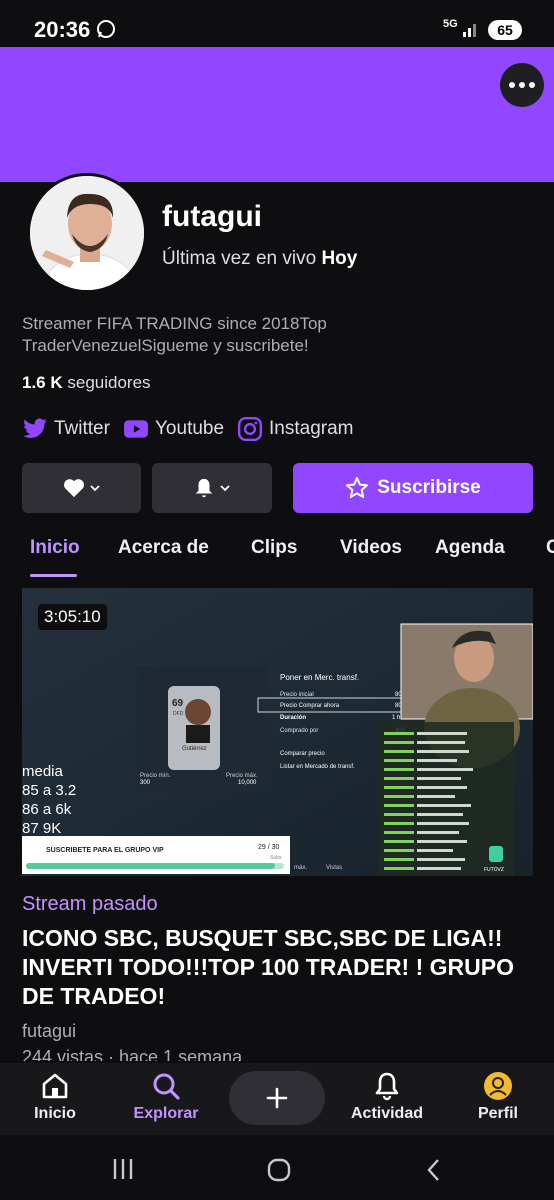 Image resolution: width=554 pixels, height=1200 pixels. I want to click on signal-icon, so click(469, 30).